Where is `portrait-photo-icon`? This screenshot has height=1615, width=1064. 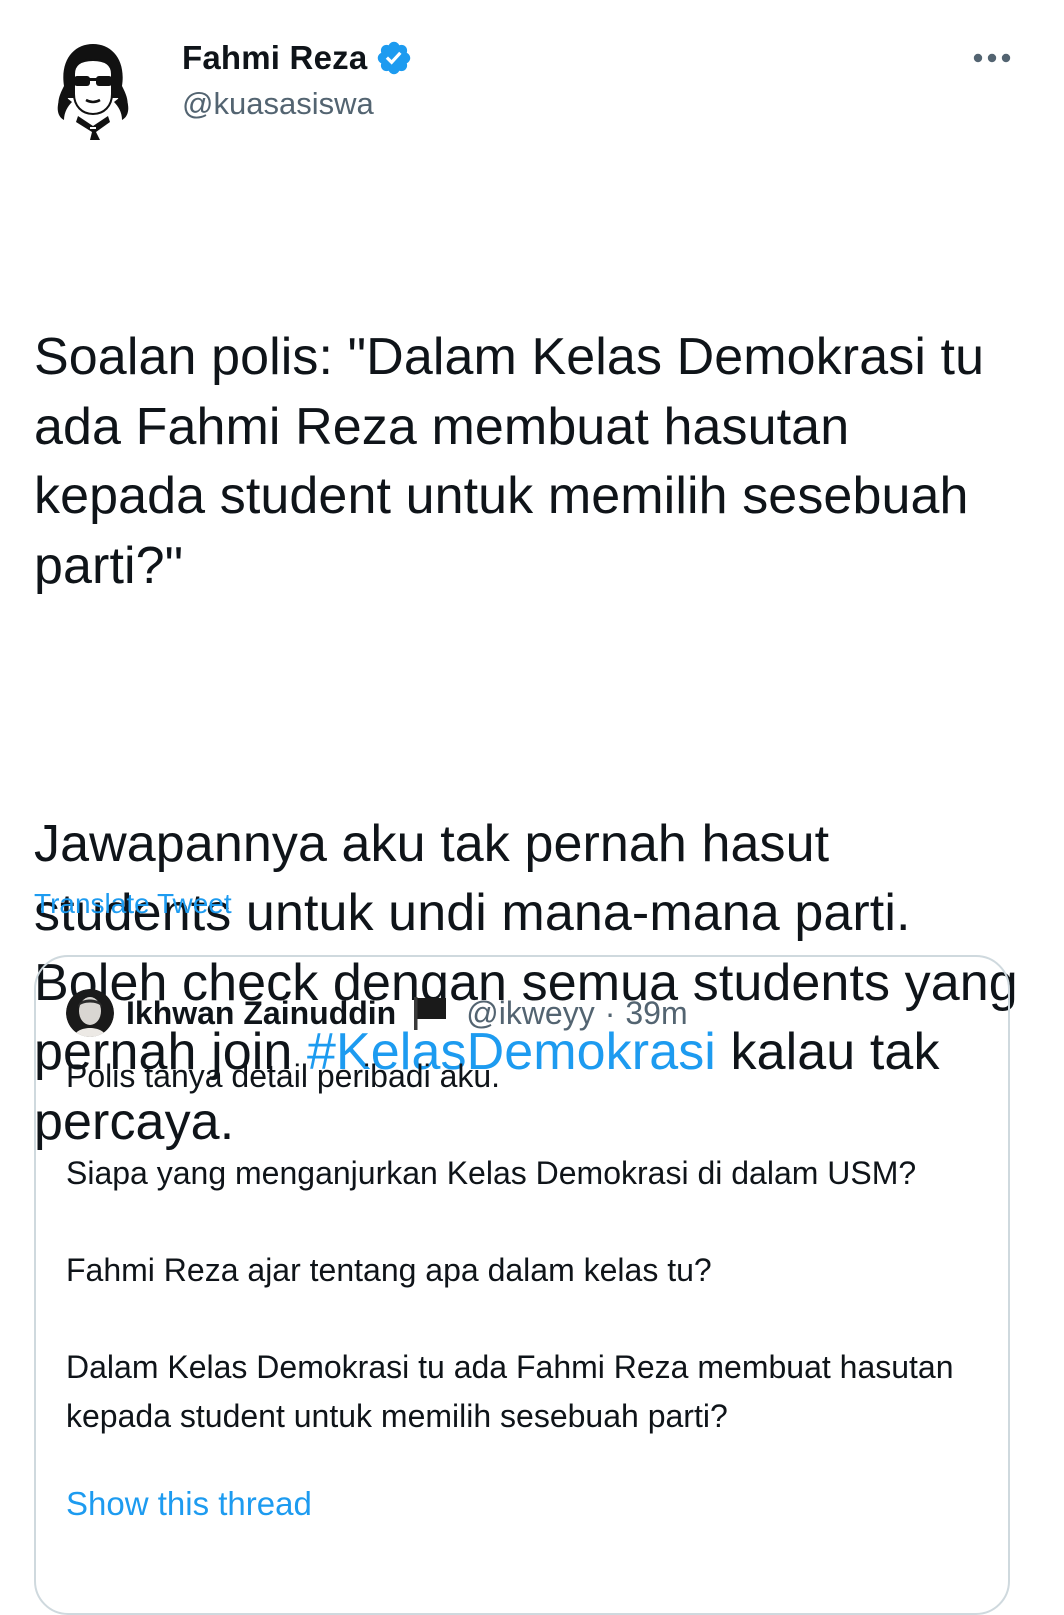 portrait-photo-icon is located at coordinates (90, 1013).